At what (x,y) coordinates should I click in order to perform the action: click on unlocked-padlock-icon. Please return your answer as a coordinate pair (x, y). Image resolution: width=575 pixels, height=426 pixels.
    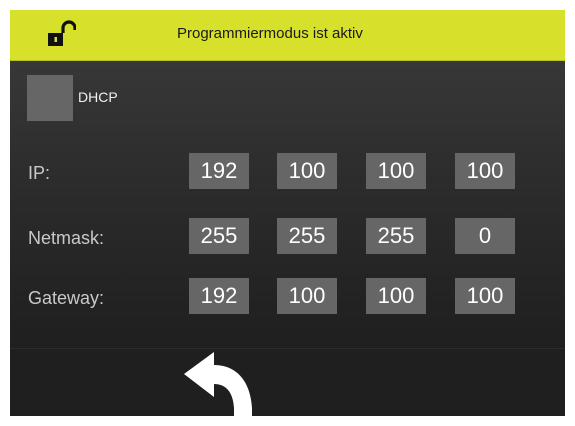
    Looking at the image, I should click on (62, 33).